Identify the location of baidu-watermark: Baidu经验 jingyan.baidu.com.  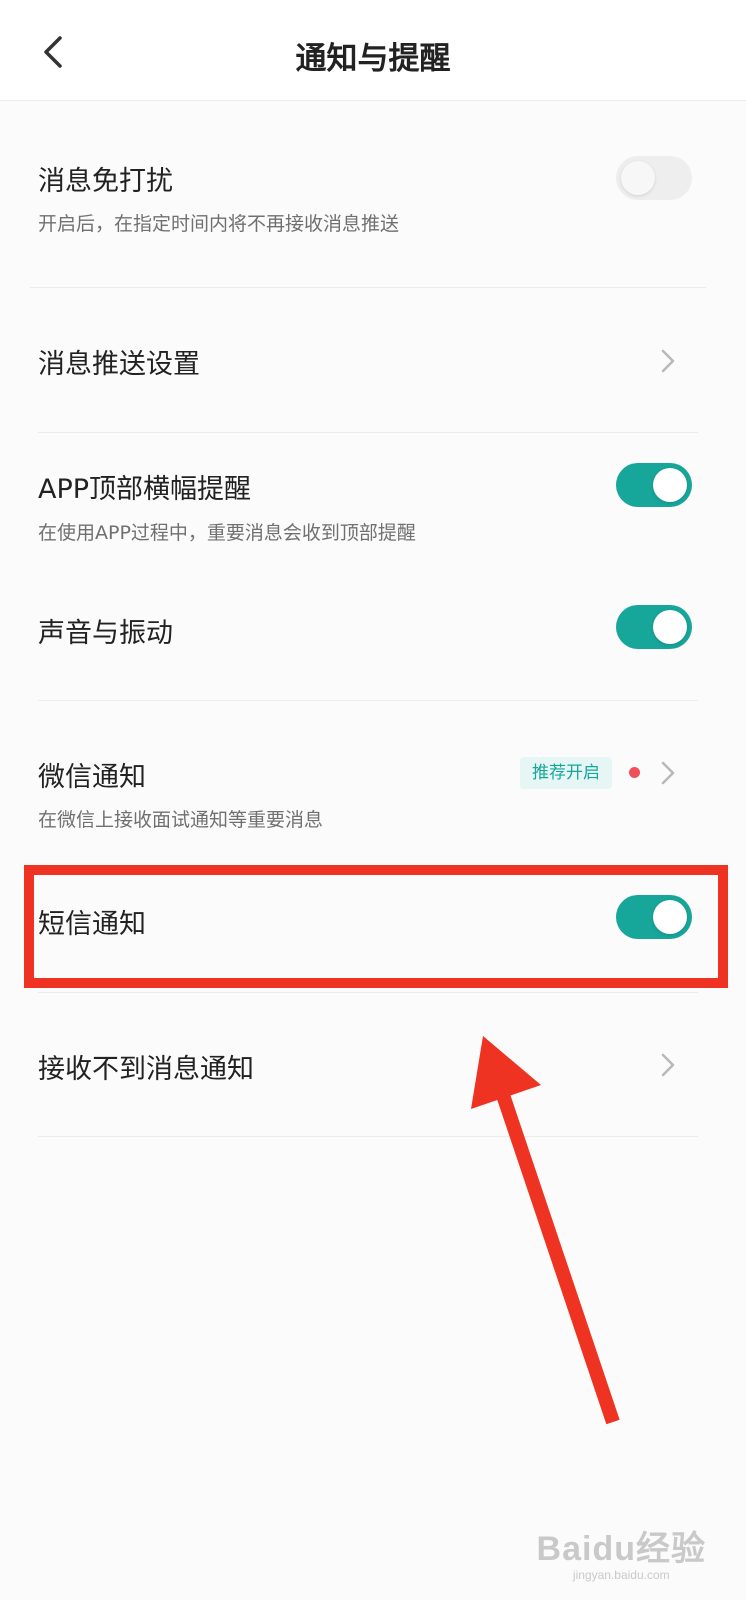
(621, 1551).